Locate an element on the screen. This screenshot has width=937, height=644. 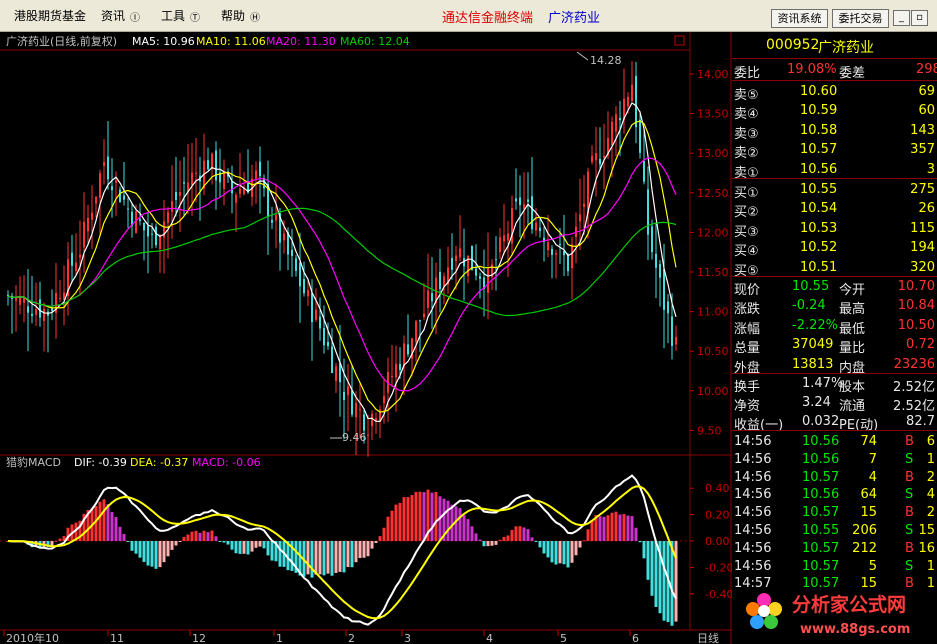
stat-row: 总量 37049 量比 0.72 is located at coordinates (834, 347).